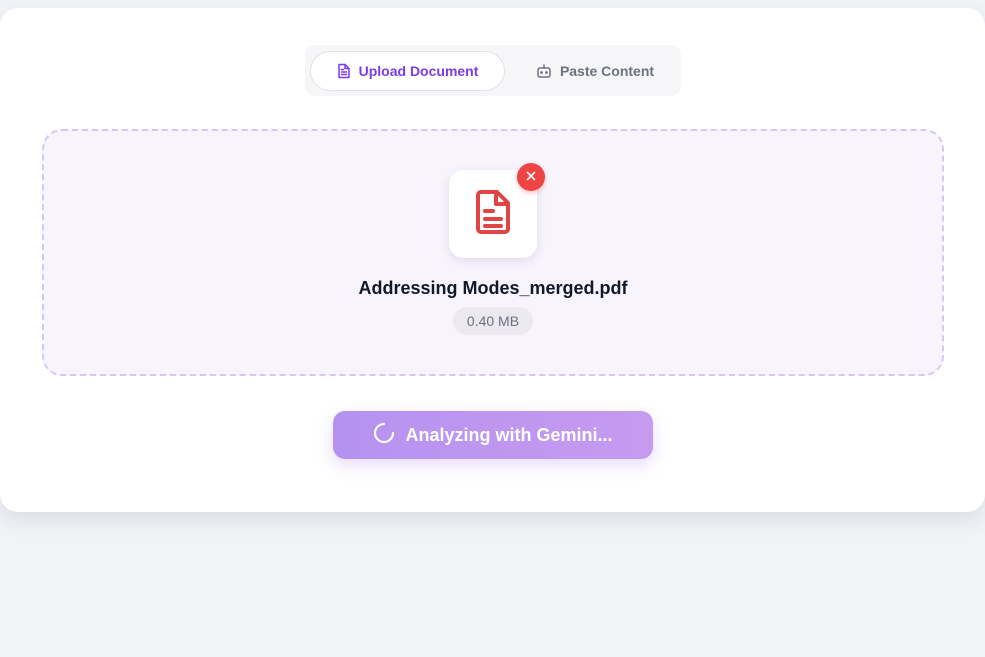 The height and width of the screenshot is (657, 985). I want to click on close-icon, so click(531, 177).